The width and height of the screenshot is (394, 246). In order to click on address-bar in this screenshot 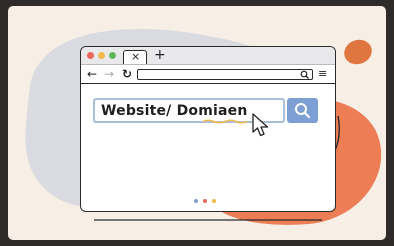, I will do `click(225, 74)`.